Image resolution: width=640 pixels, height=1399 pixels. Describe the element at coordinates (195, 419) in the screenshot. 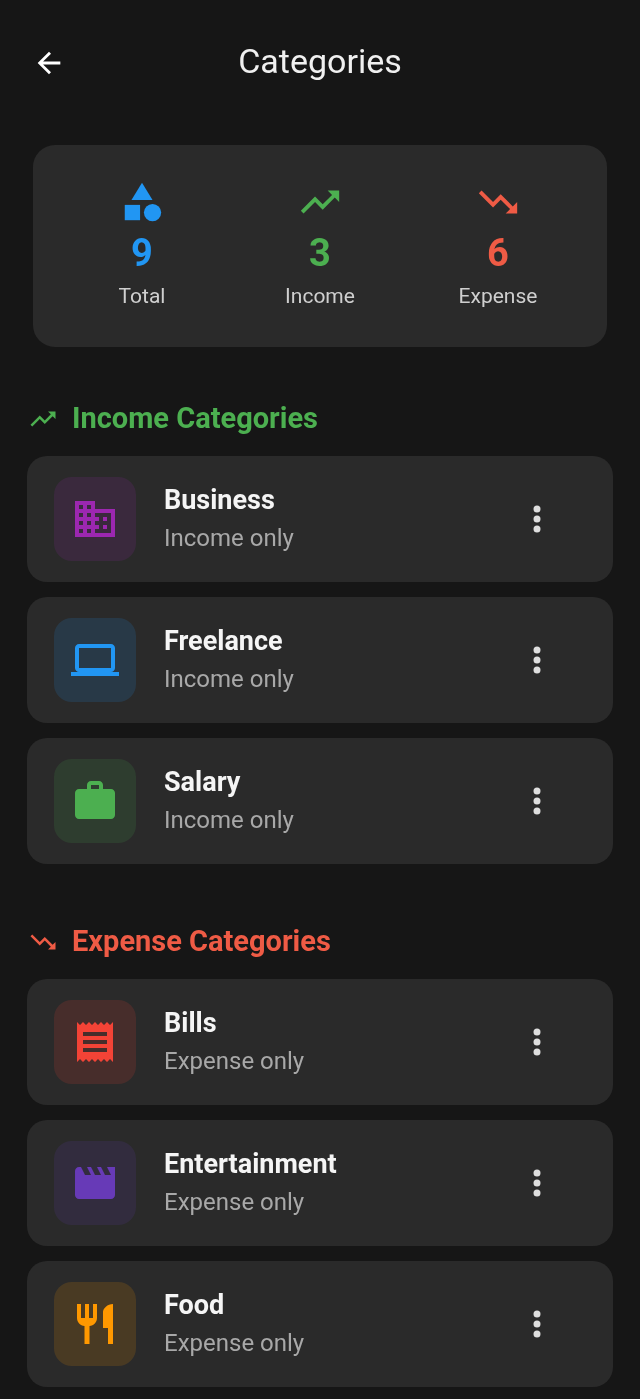

I see `section-heading: Income Categories` at that location.